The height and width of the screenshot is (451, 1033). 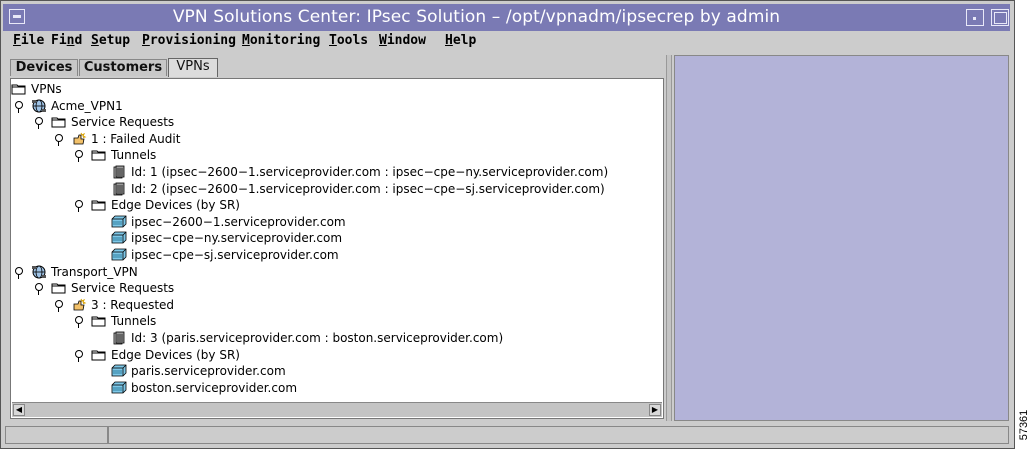 What do you see at coordinates (19, 410) in the screenshot?
I see `scroll-left-icon: ◀` at bounding box center [19, 410].